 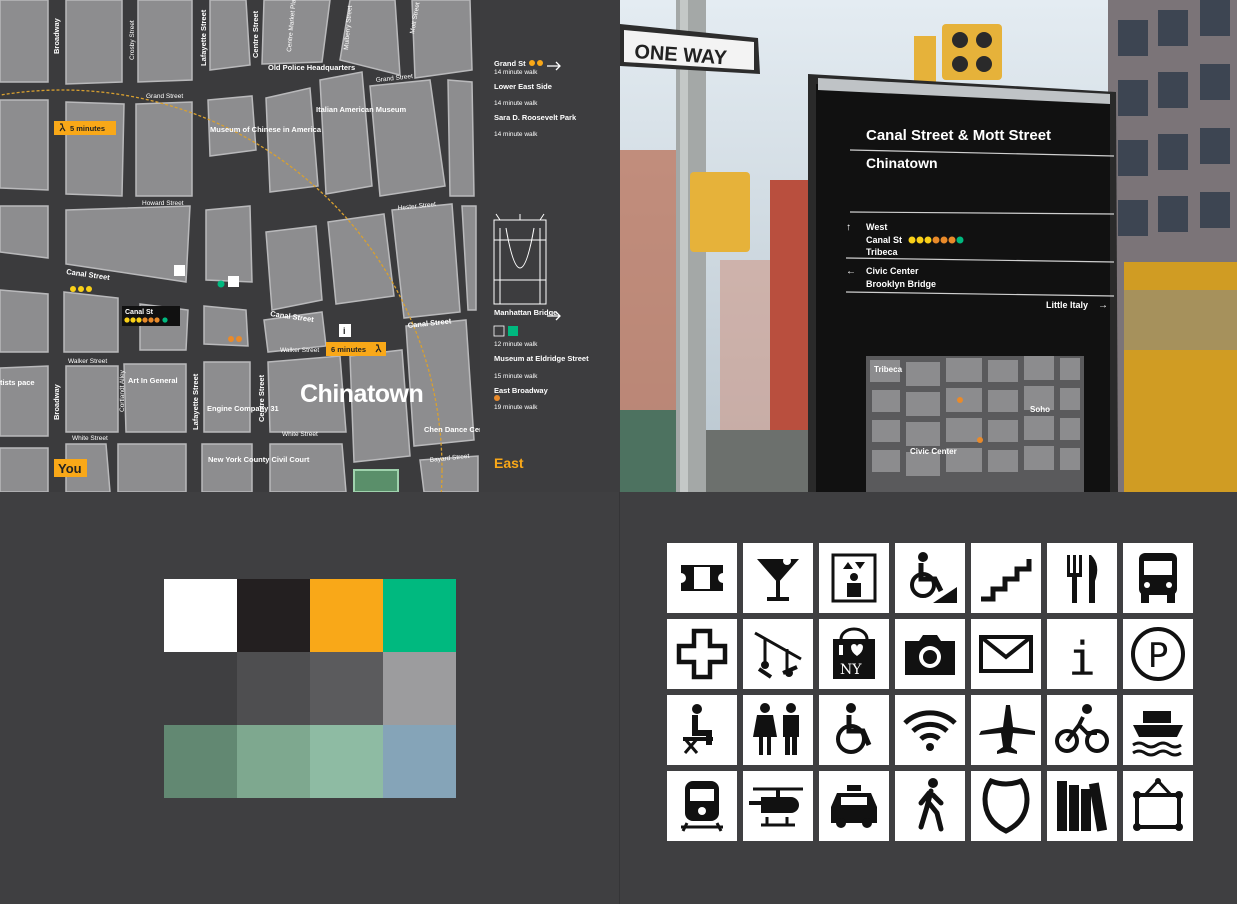 I want to click on heliport-icon, so click(x=778, y=806).